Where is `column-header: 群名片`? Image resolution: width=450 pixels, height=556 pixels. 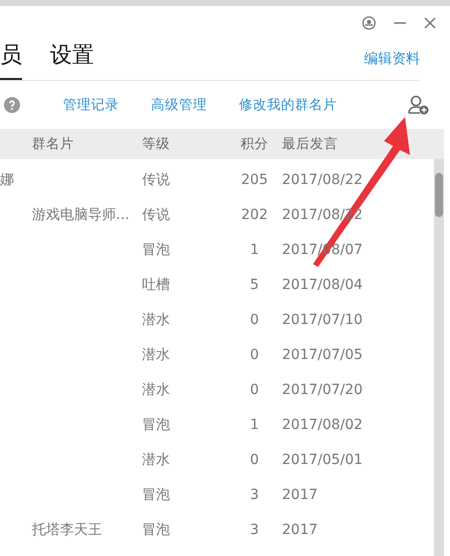
column-header: 群名片 is located at coordinates (87, 144).